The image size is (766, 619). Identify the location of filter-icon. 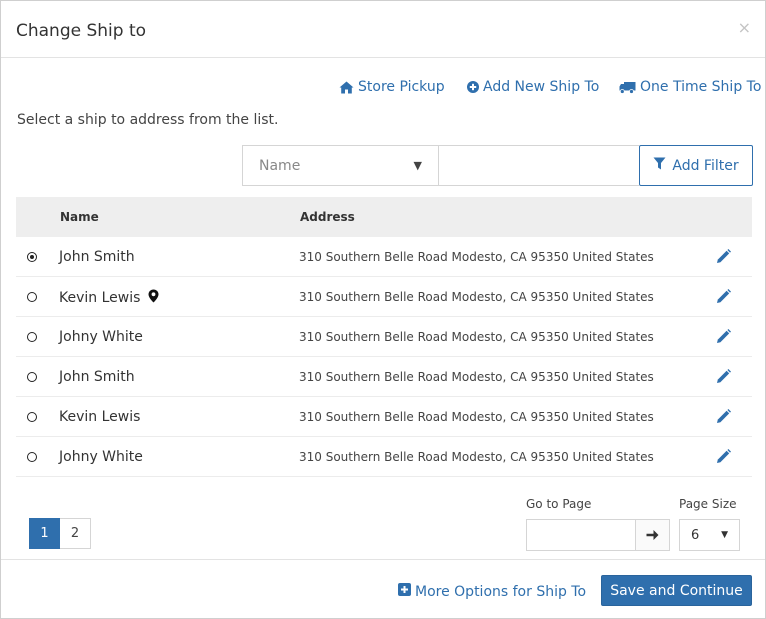
(659, 165).